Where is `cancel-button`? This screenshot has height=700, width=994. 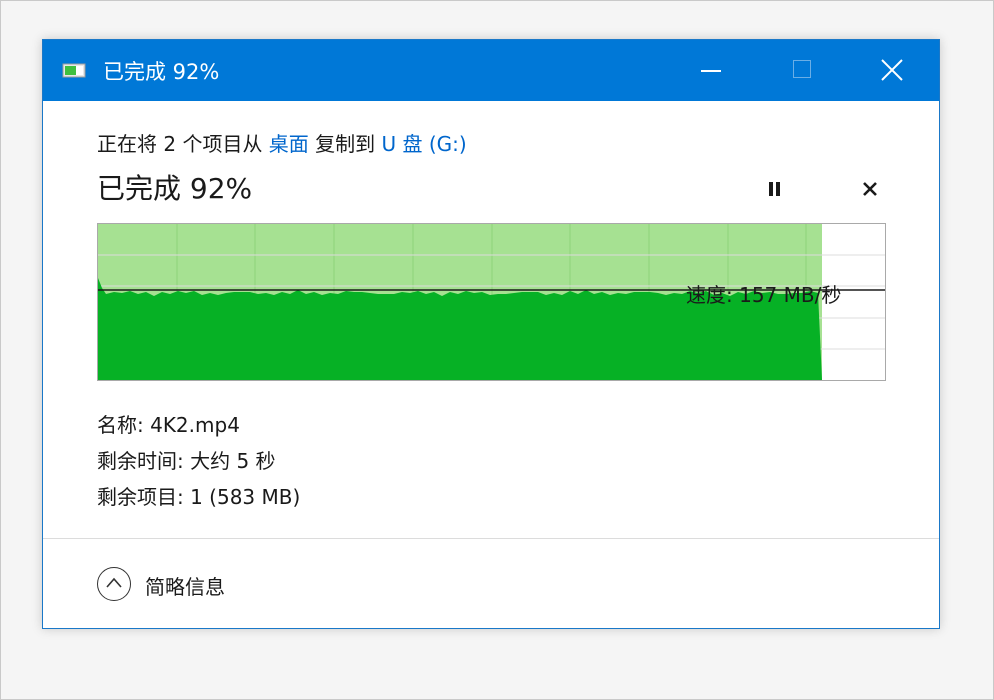 cancel-button is located at coordinates (870, 189).